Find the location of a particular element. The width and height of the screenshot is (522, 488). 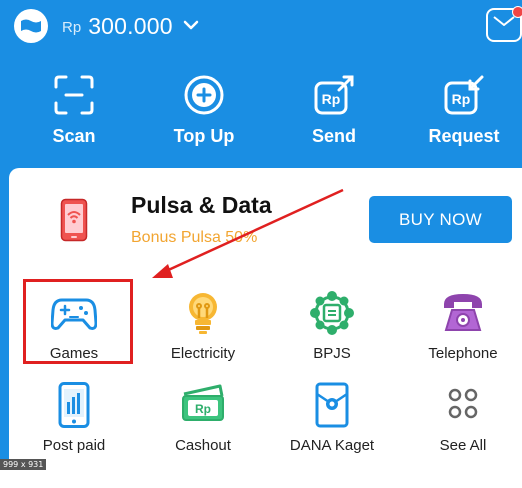

currency-label: Rp is located at coordinates (72, 27).